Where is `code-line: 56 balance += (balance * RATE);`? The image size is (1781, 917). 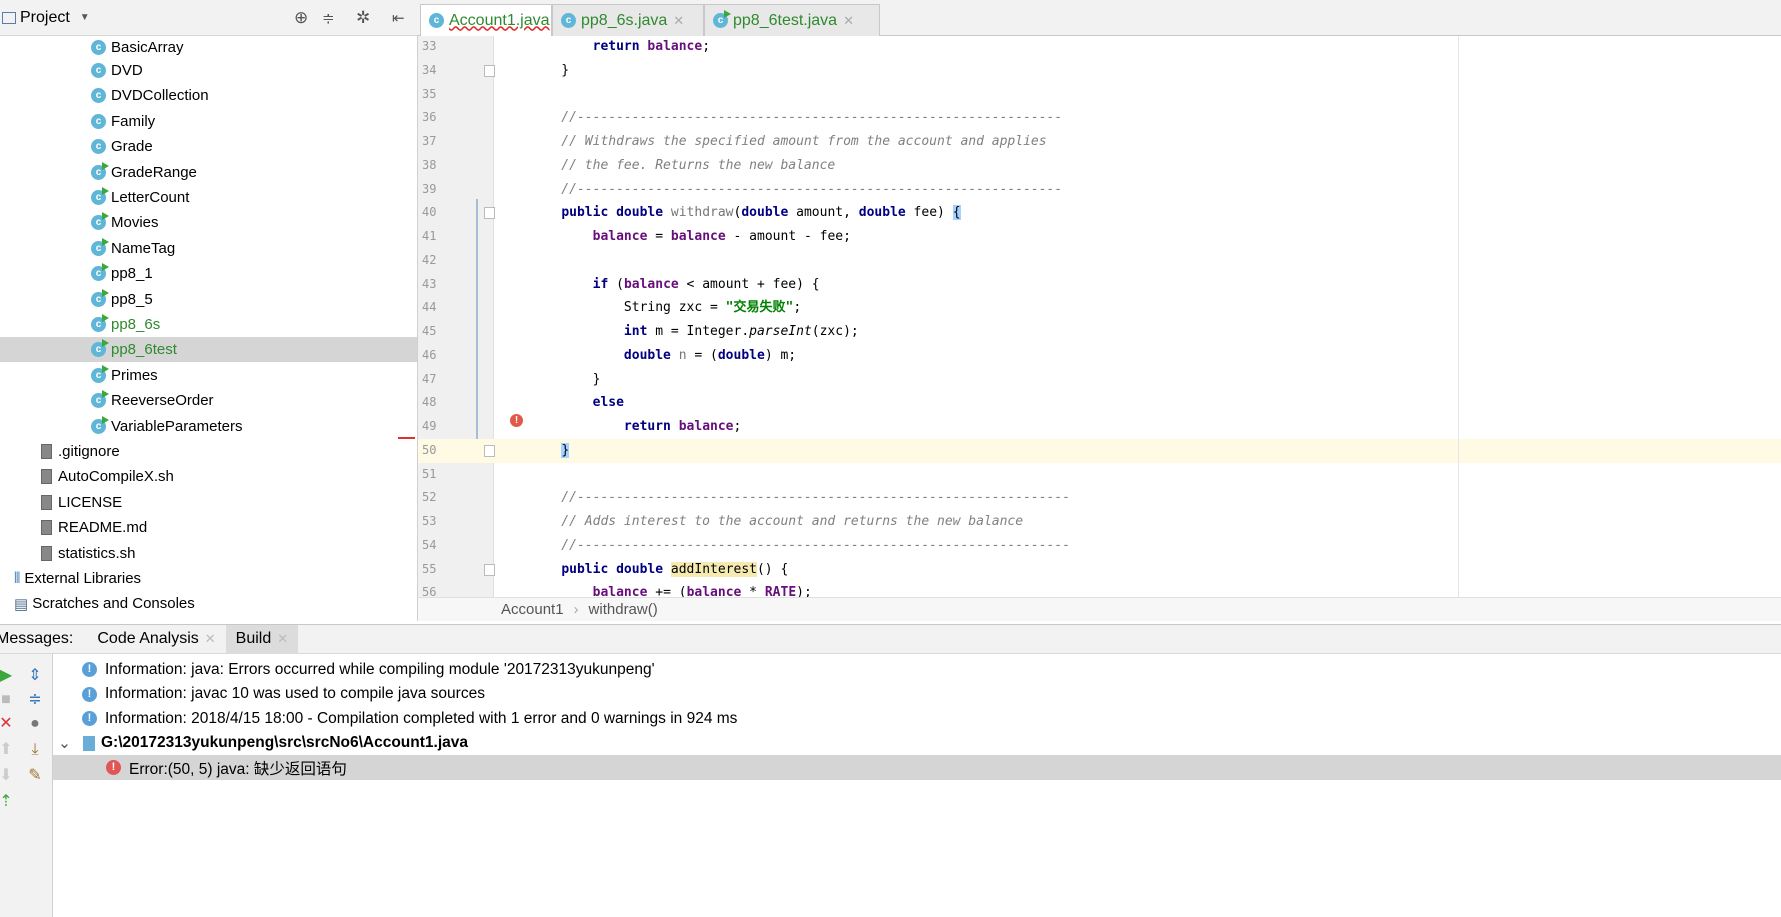 code-line: 56 balance += (balance * RATE); is located at coordinates (1099, 589).